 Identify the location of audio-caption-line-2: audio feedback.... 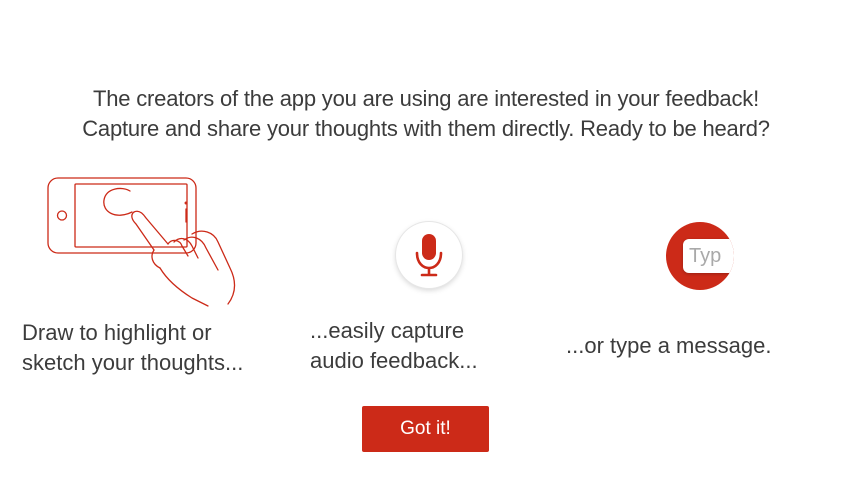
(394, 360).